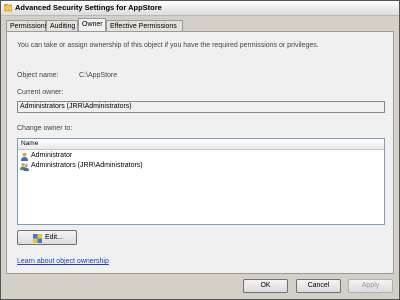  Describe the element at coordinates (201, 107) in the screenshot. I see `current-owner-field: Administrators (JRR\Administrators)` at that location.